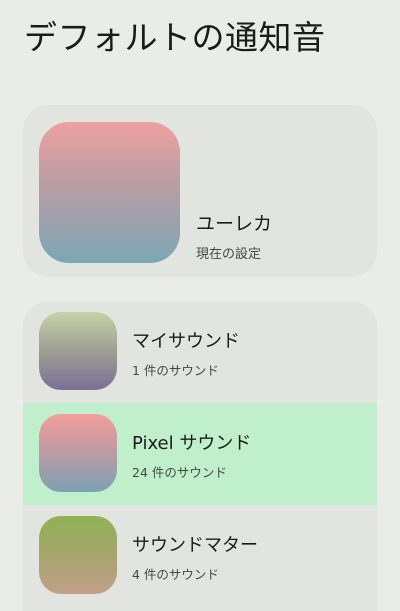  Describe the element at coordinates (234, 224) in the screenshot. I see `current-sound-name: ユーレカ` at that location.